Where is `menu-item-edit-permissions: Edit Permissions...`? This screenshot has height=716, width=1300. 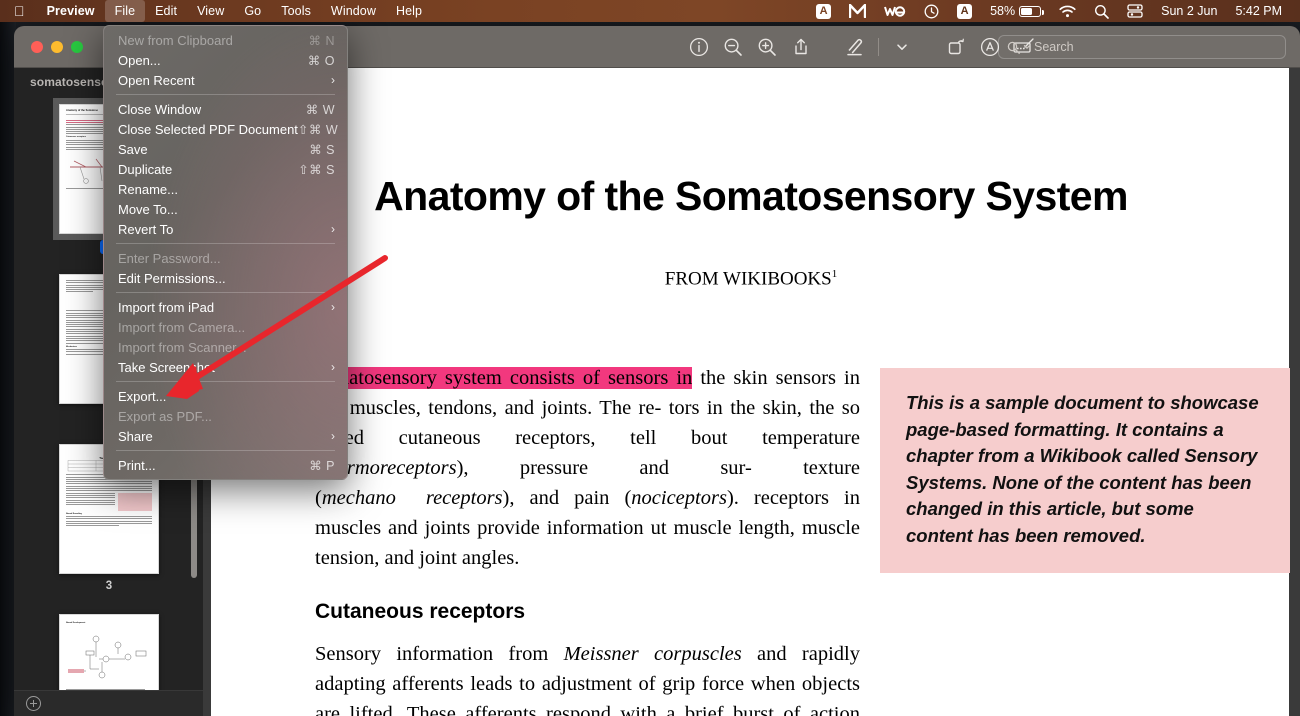 menu-item-edit-permissions: Edit Permissions... is located at coordinates (225, 278).